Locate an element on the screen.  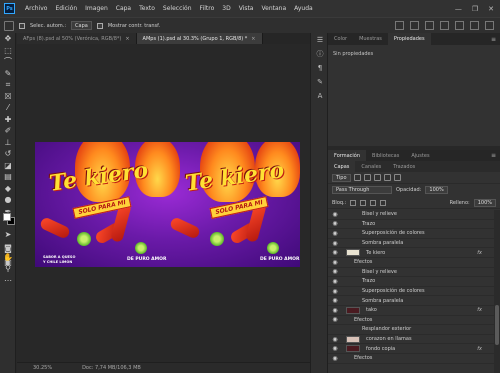
distribute-icon is located at coordinates (444, 25).